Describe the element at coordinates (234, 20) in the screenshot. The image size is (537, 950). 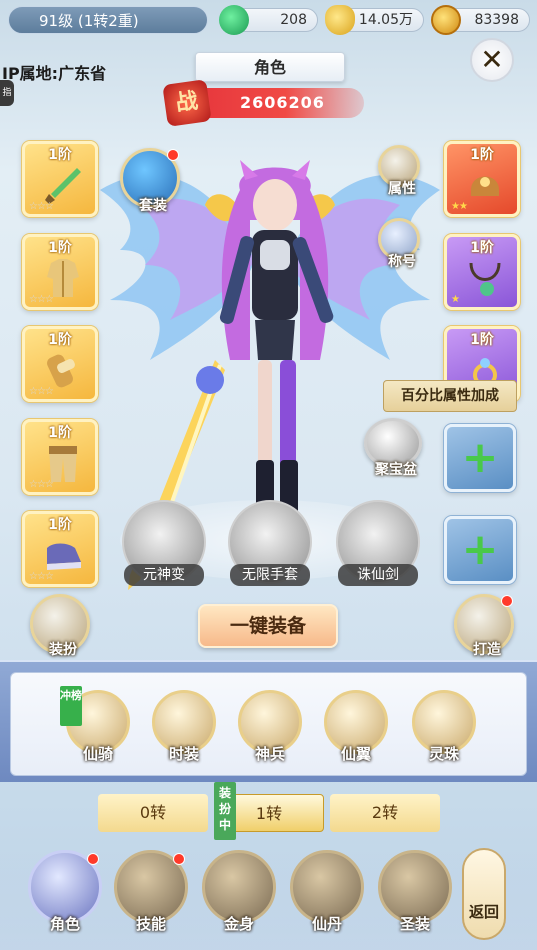
I see `jade-icon` at that location.